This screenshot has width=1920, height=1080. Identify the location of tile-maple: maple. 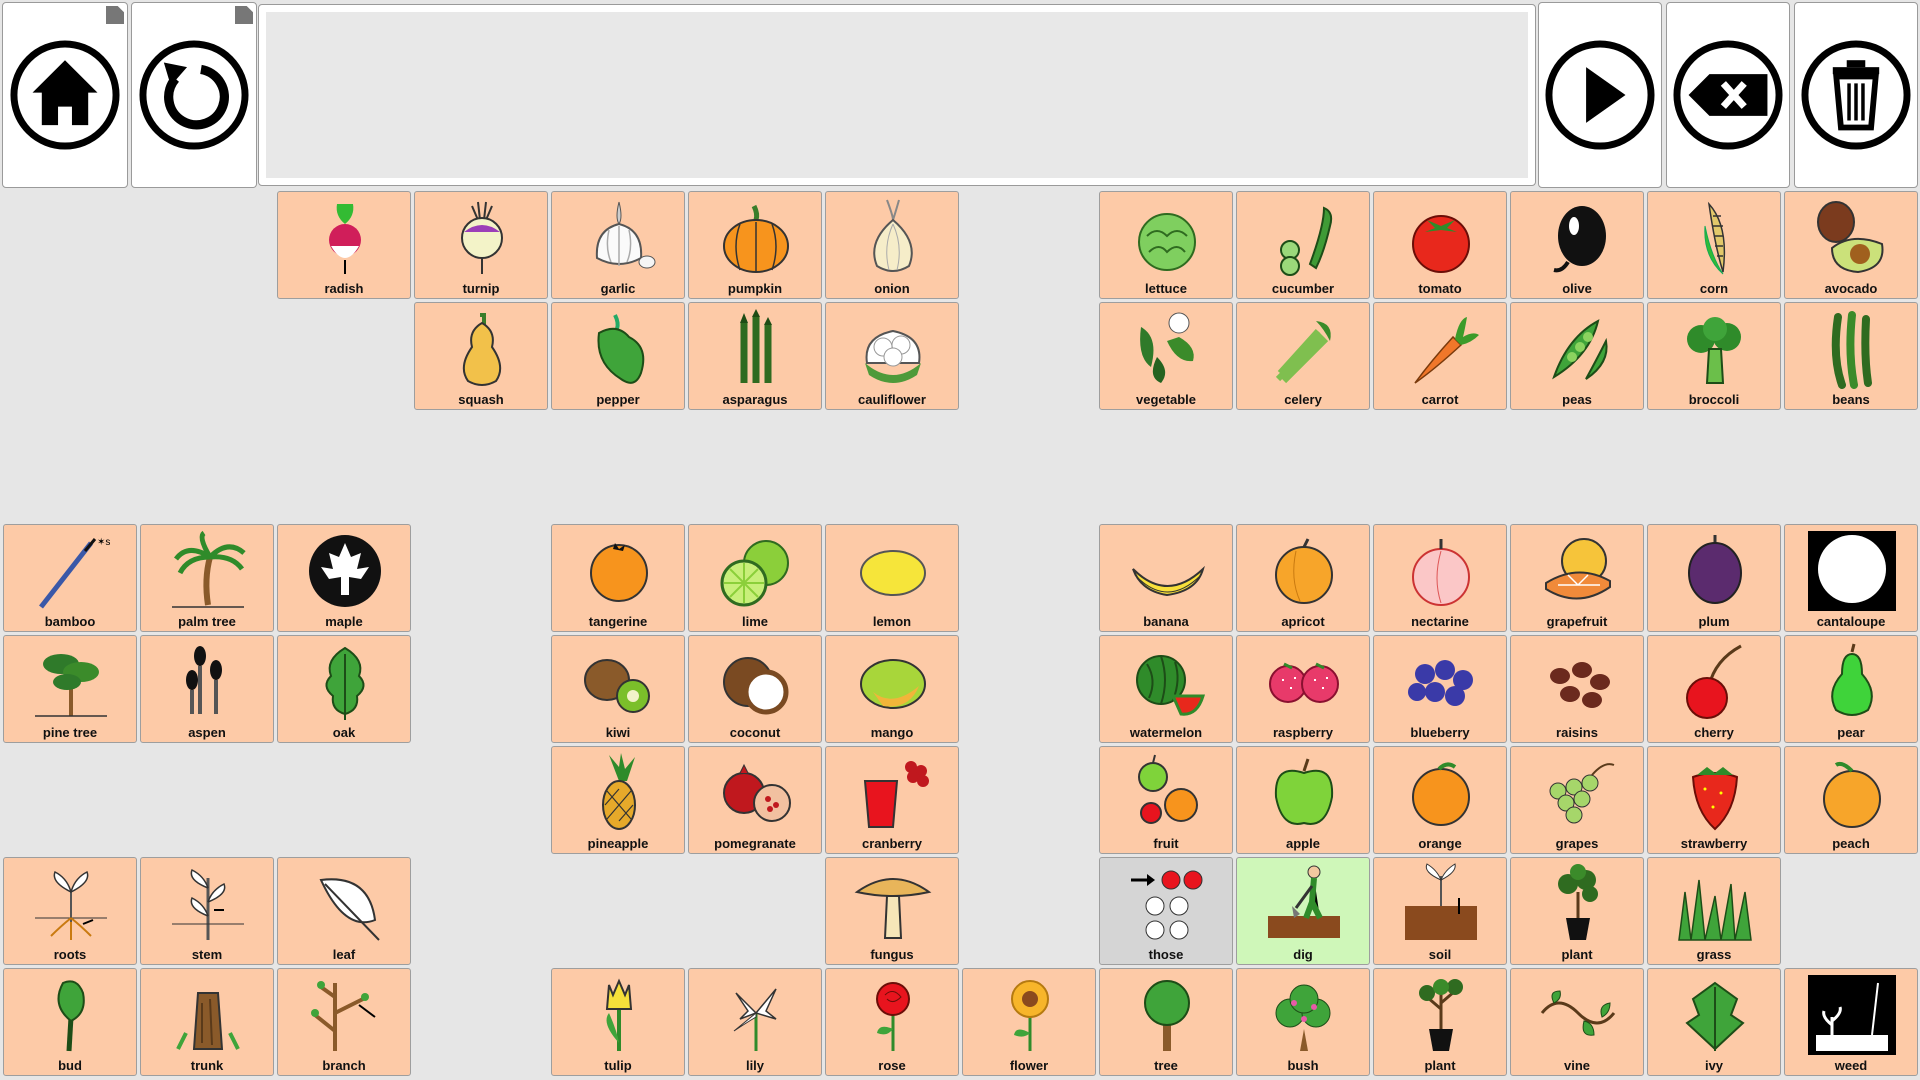
(344, 578).